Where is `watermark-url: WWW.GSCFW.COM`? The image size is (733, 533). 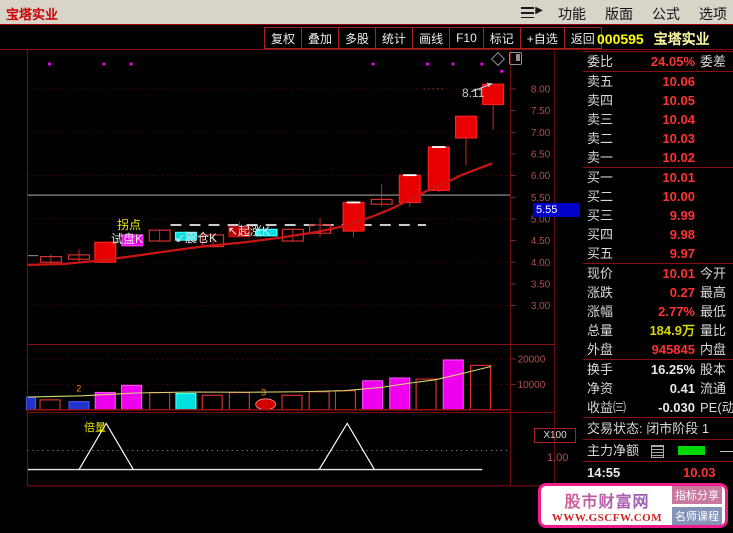 watermark-url: WWW.GSCFW.COM is located at coordinates (607, 517).